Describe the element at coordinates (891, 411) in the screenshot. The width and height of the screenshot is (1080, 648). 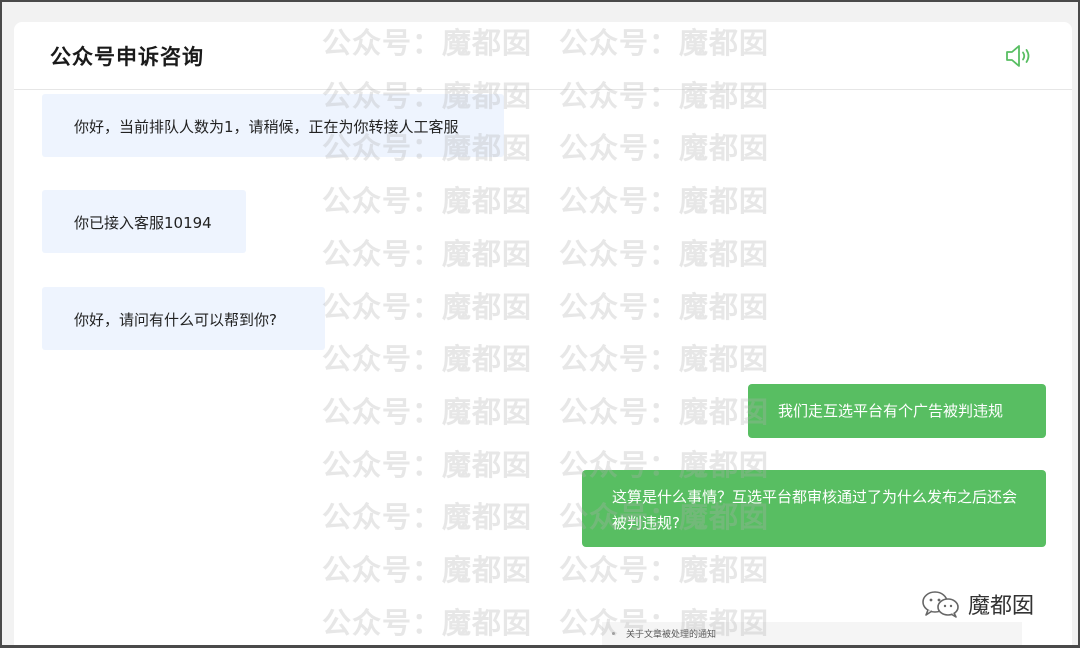
I see `message-text: 我们走互选平台有个广告被判违规` at that location.